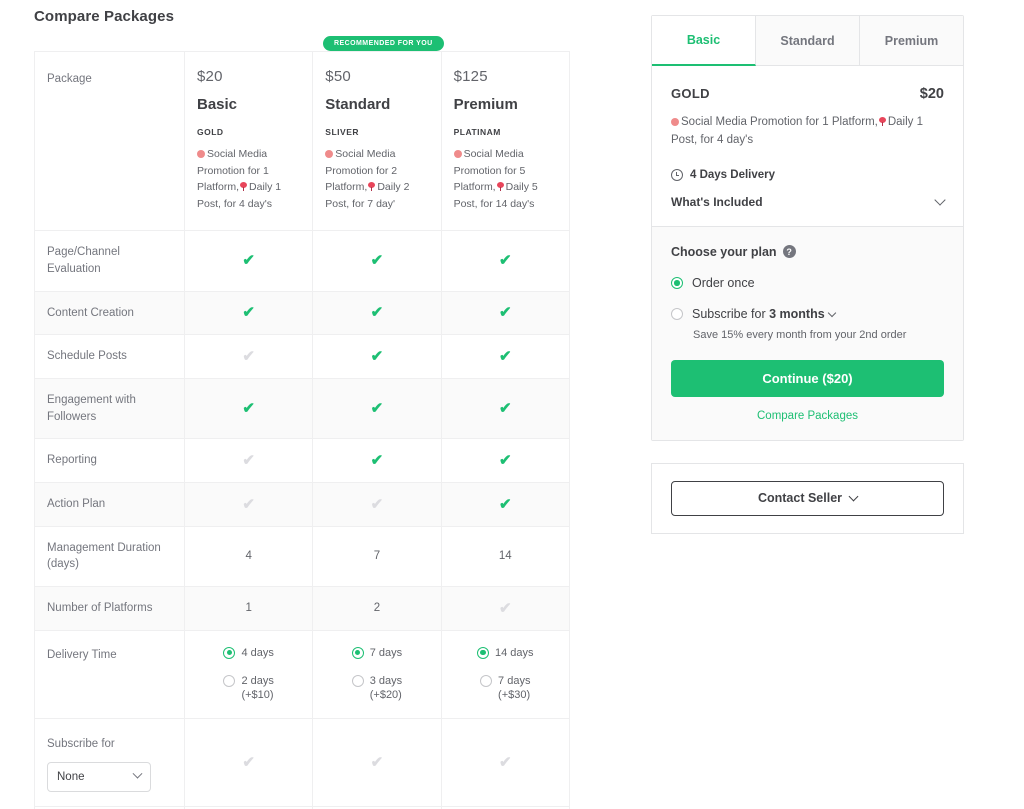 The width and height of the screenshot is (1024, 809). I want to click on contact-seller-button: Contact Seller, so click(807, 498).